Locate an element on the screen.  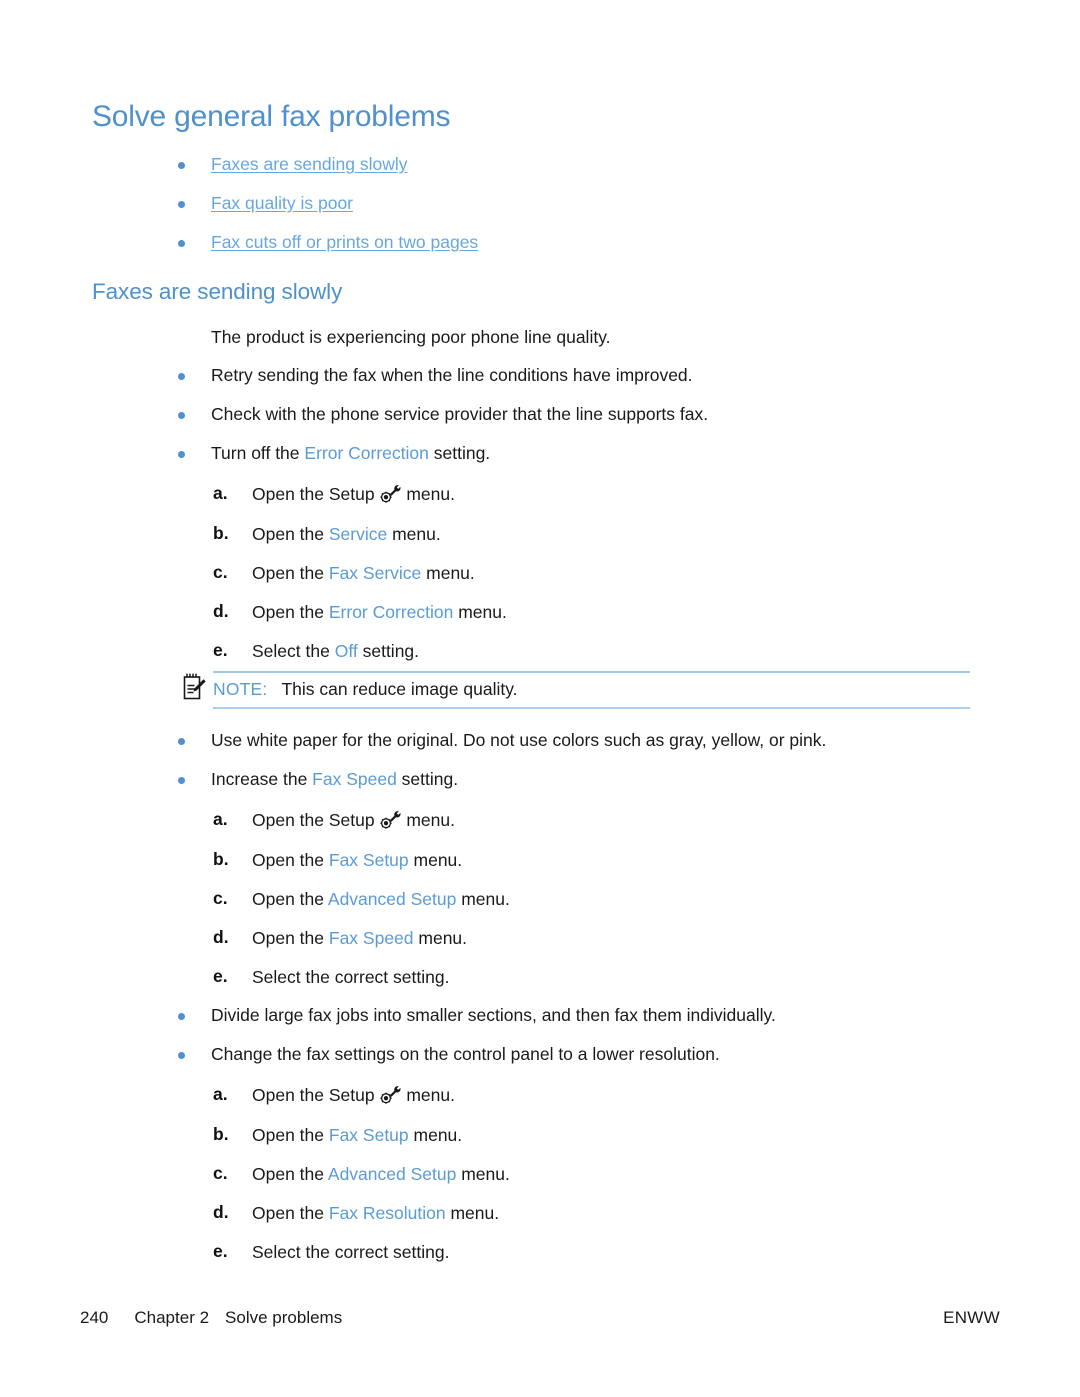
ui-term: Fax Setup is located at coordinates (368, 860).